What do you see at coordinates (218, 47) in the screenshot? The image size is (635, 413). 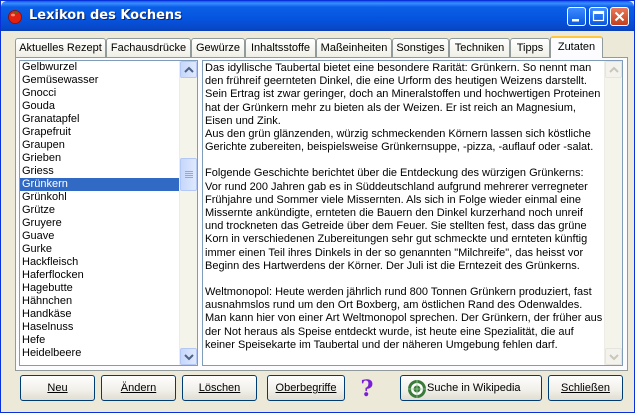 I see `tab-gewuerze: Gewürze` at bounding box center [218, 47].